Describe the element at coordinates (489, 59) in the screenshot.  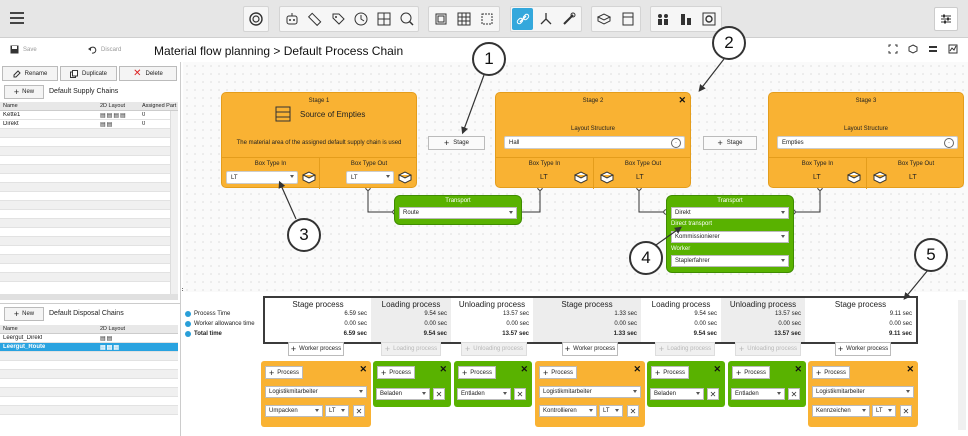
I see `callout-1: 1` at that location.